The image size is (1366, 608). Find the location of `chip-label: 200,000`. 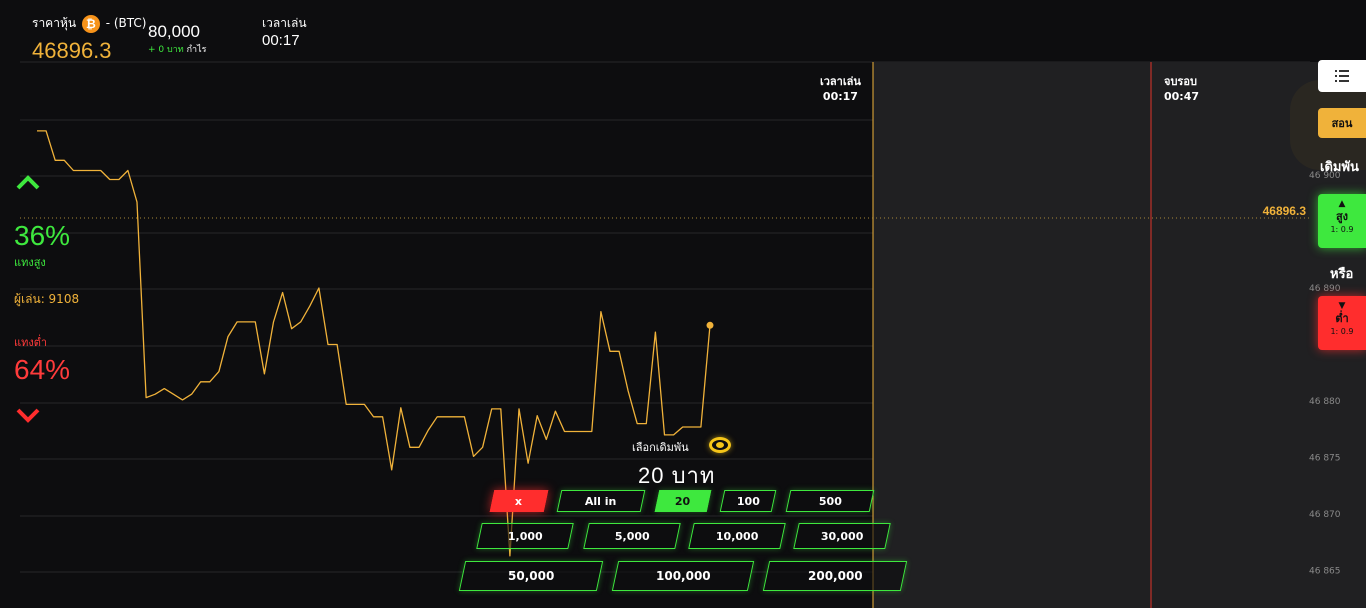

chip-label: 200,000 is located at coordinates (835, 576).